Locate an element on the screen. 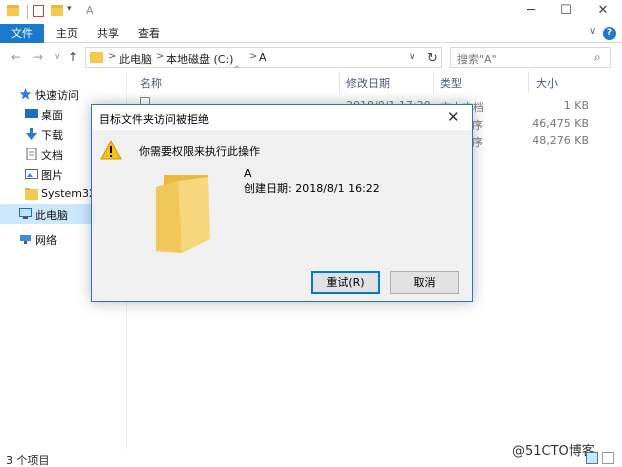 This screenshot has width=622, height=467. refresh-icon: ↻ is located at coordinates (432, 58).